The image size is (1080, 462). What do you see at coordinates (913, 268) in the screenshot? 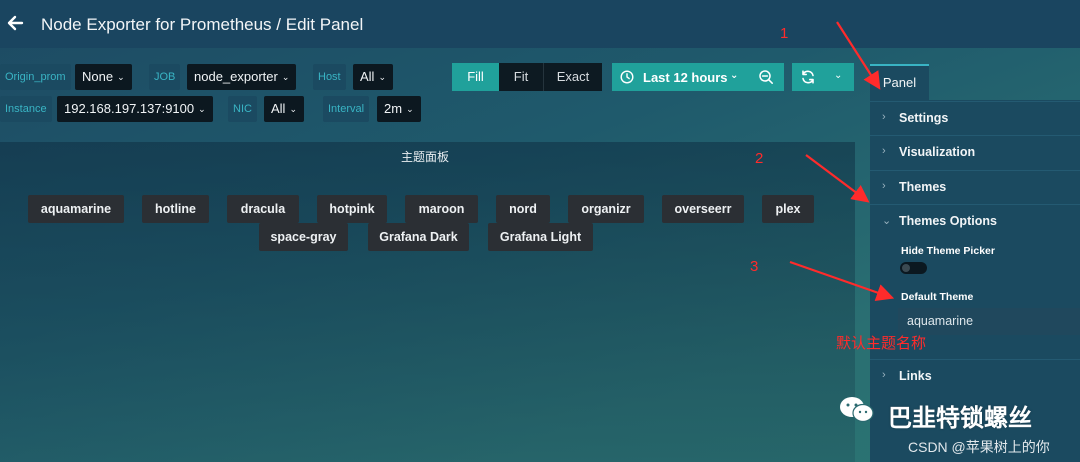
I see `hide-theme-picker-toggle` at bounding box center [913, 268].